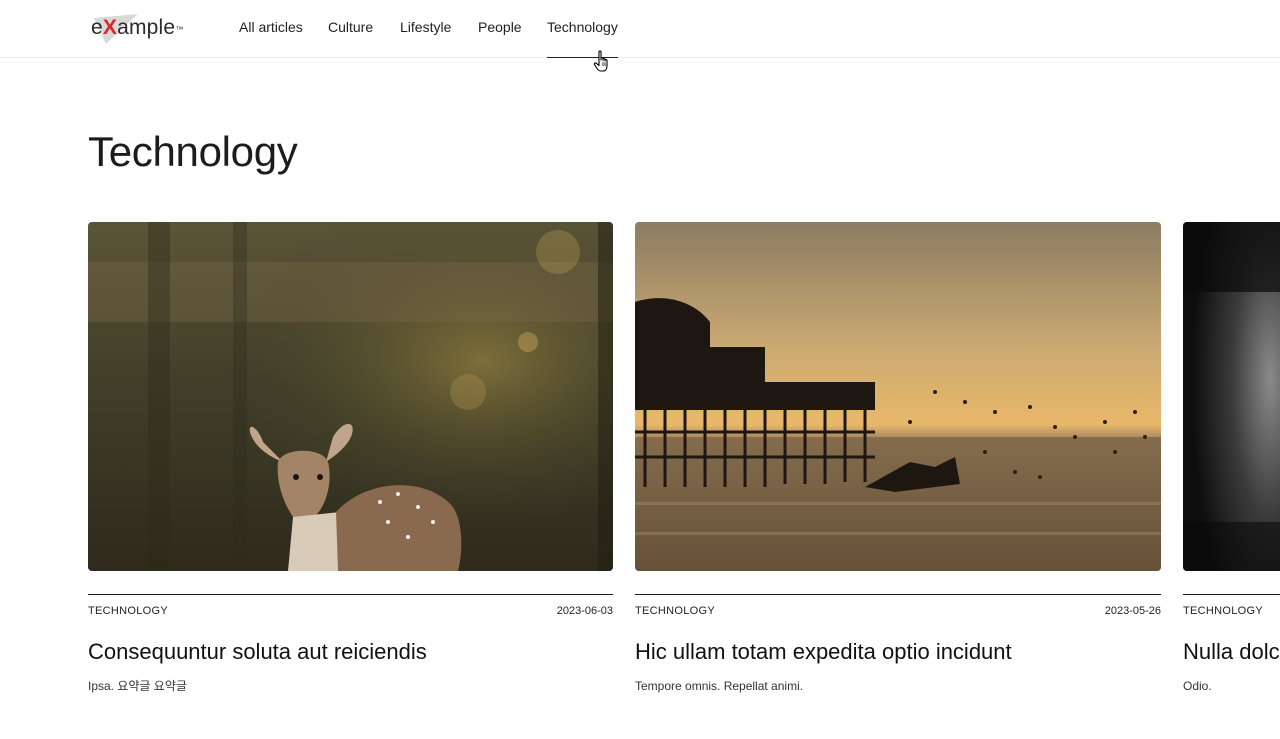  What do you see at coordinates (582, 38) in the screenshot?
I see `nav-item-technology: Technology` at bounding box center [582, 38].